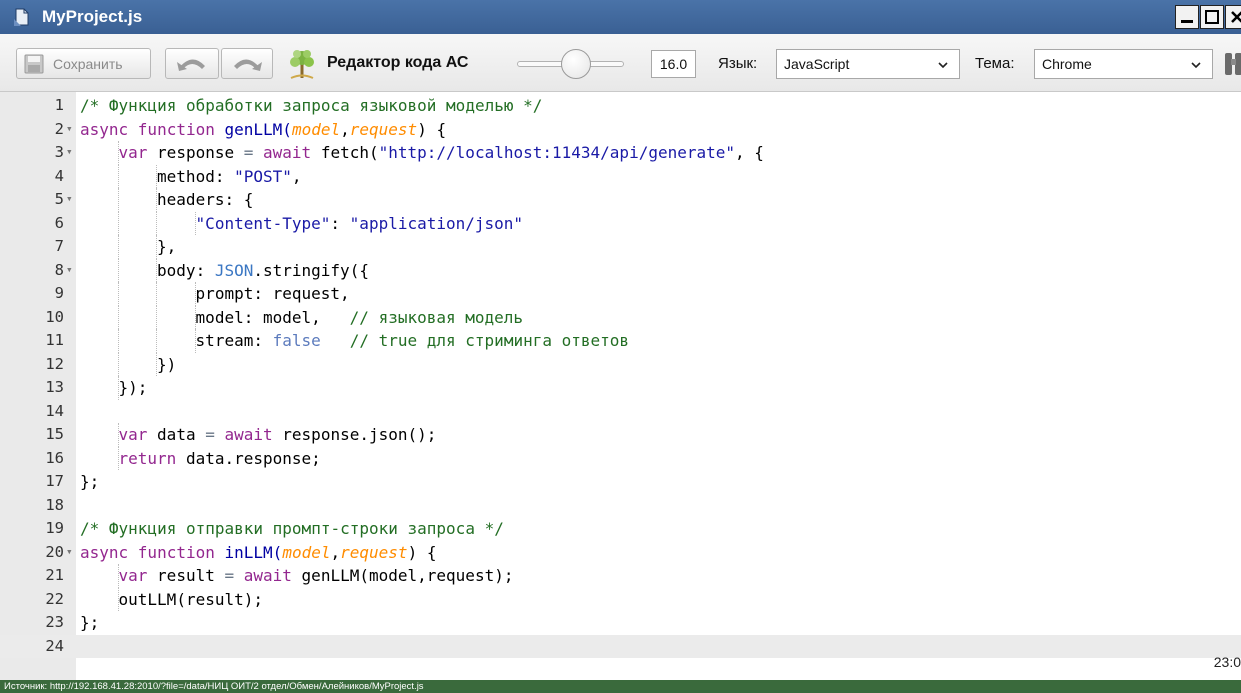 The image size is (1241, 693). I want to click on code-text: headers: {, so click(205, 200).